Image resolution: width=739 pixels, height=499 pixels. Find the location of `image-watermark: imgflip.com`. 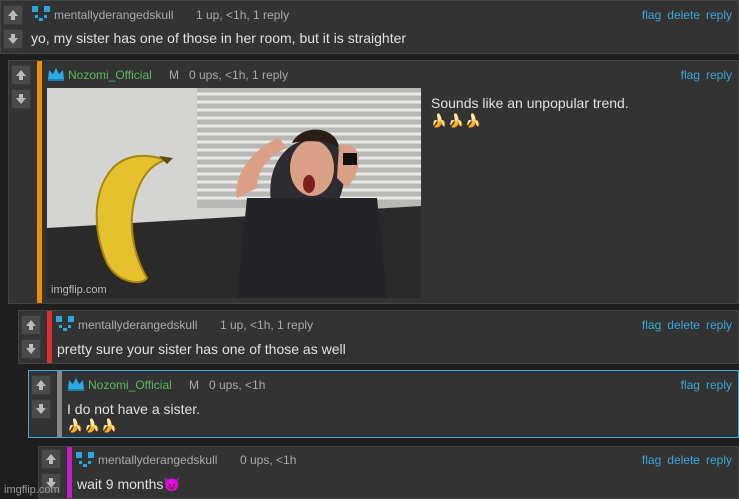

image-watermark: imgflip.com is located at coordinates (79, 290).